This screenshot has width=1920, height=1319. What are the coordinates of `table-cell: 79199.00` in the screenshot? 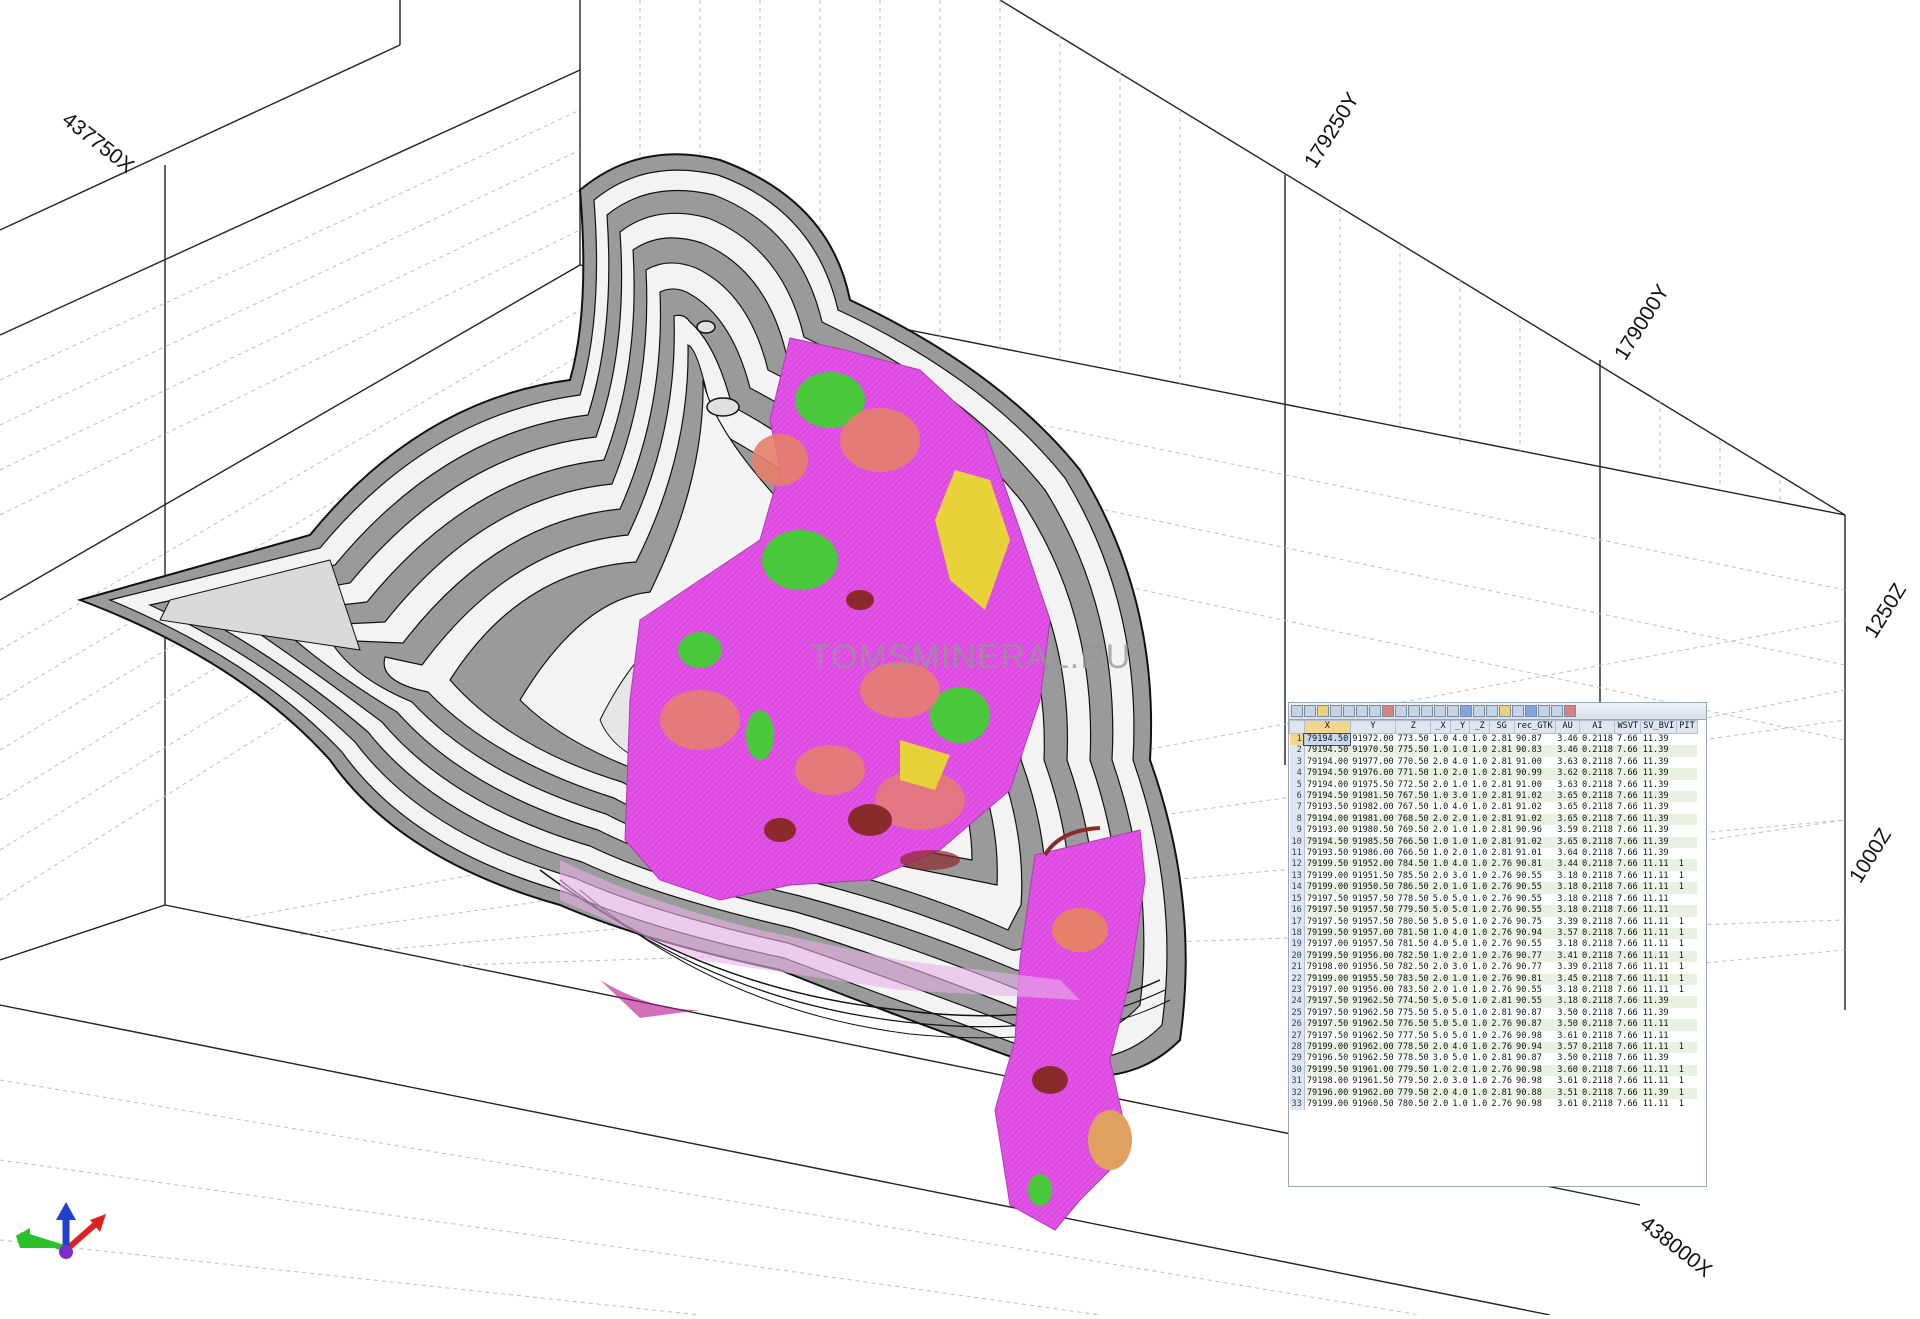 It's located at (1327, 888).